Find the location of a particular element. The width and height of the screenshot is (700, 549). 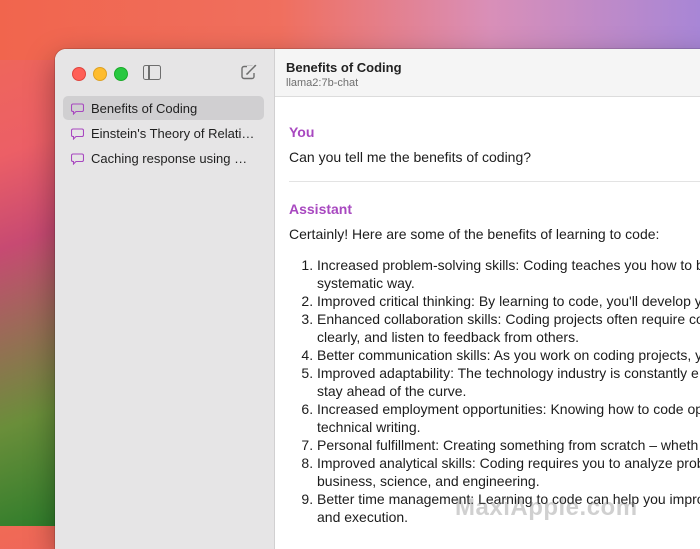

watermark: MaxiApple.com is located at coordinates (546, 507).